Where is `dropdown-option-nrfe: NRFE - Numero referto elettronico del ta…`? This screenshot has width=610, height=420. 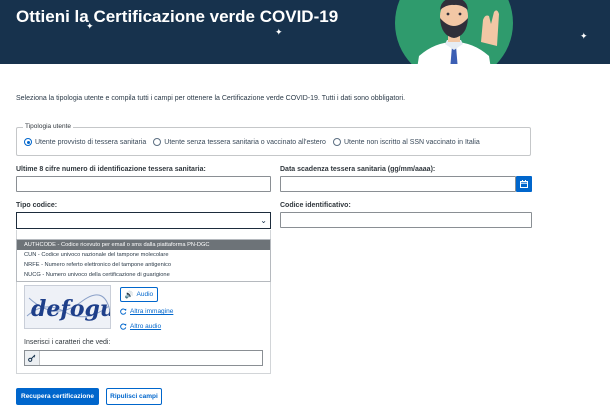
dropdown-option-nrfe: NRFE - Numero referto elettronico del ta… is located at coordinates (143, 265).